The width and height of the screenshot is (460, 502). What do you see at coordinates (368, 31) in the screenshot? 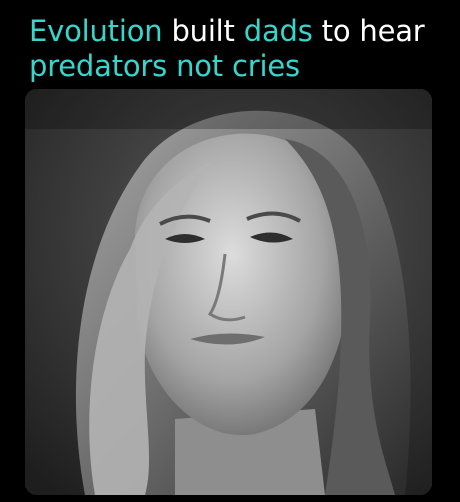
I see `caption-text-to-hear: to hear` at bounding box center [368, 31].